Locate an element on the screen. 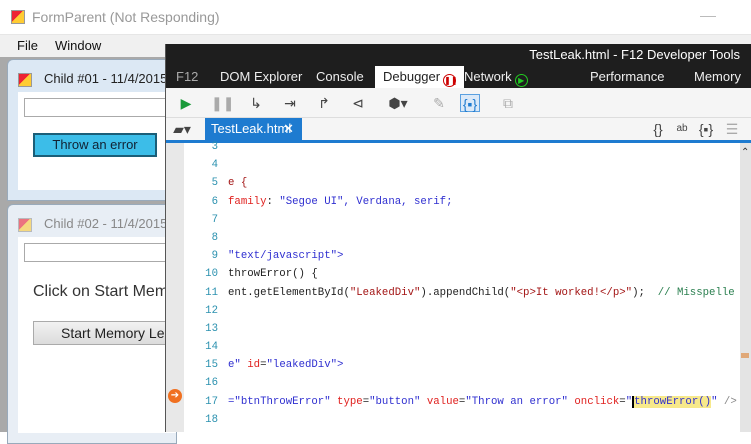 The height and width of the screenshot is (444, 751). scrollbar: ⌃ is located at coordinates (745, 287).